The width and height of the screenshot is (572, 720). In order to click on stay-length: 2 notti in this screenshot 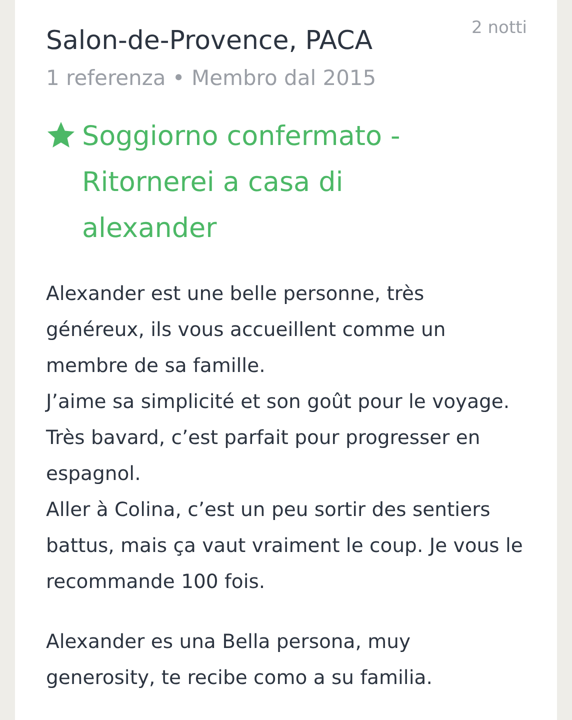, I will do `click(499, 28)`.